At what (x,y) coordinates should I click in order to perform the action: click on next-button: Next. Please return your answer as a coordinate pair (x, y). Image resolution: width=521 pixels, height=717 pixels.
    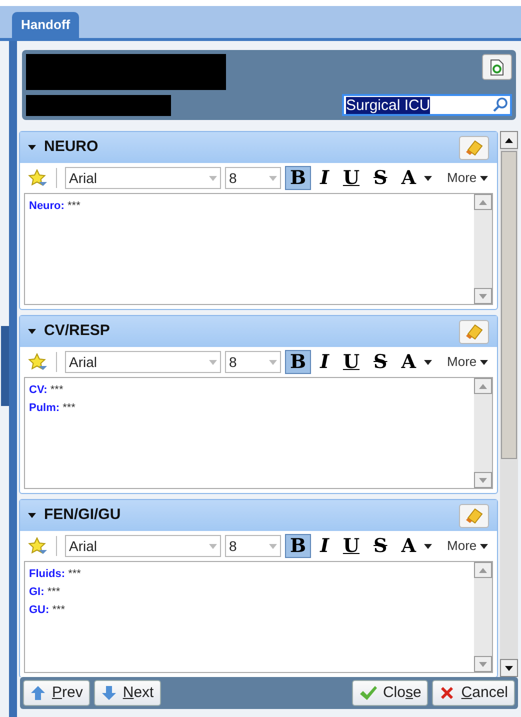
    Looking at the image, I should click on (127, 693).